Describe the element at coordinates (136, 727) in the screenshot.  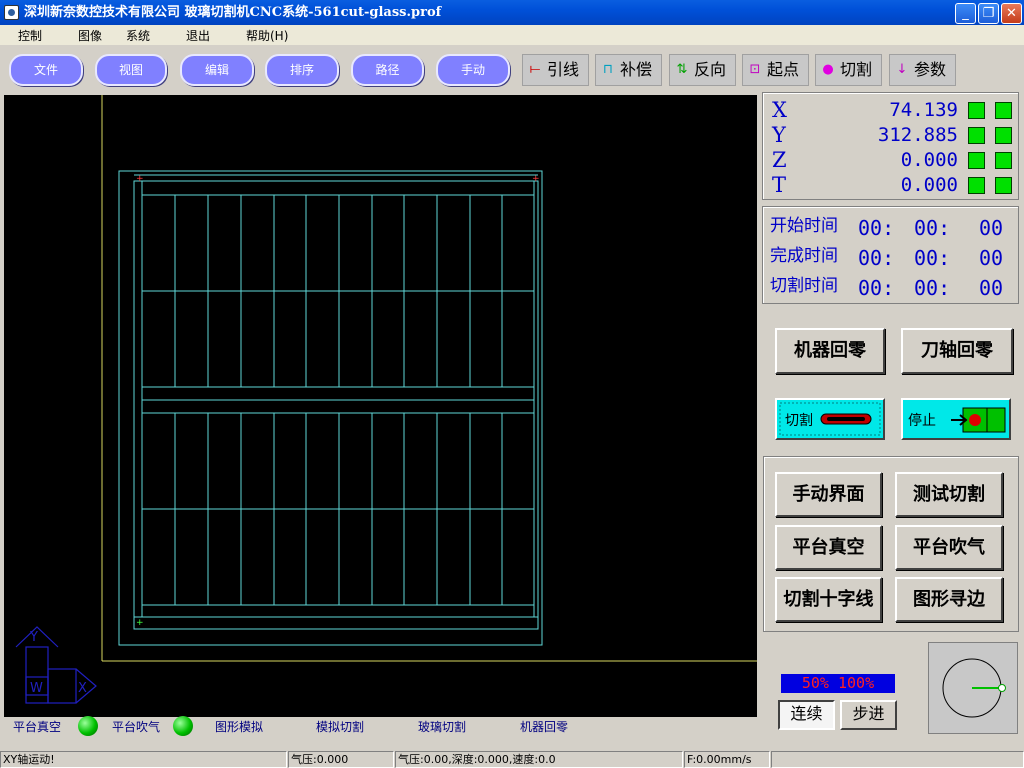
I see `blow-status-label: 平台吹气` at that location.